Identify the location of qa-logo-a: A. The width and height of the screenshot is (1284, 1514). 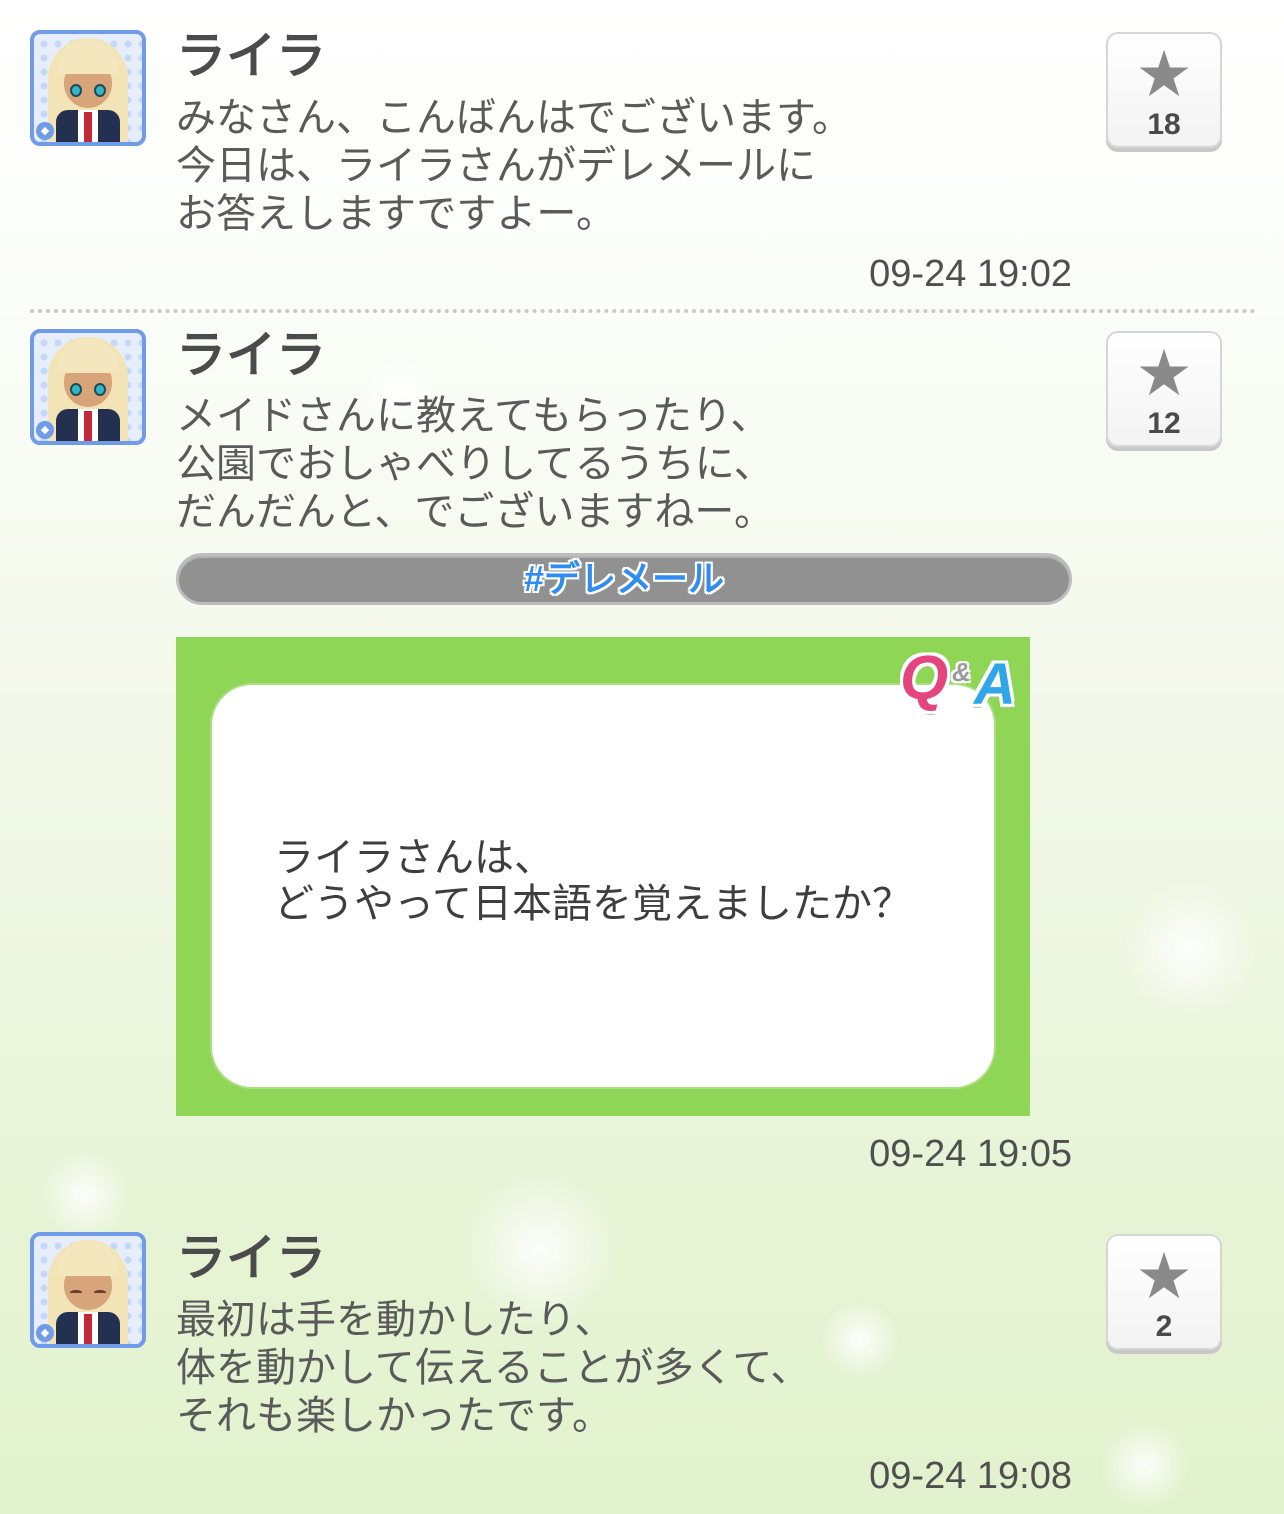
(995, 684).